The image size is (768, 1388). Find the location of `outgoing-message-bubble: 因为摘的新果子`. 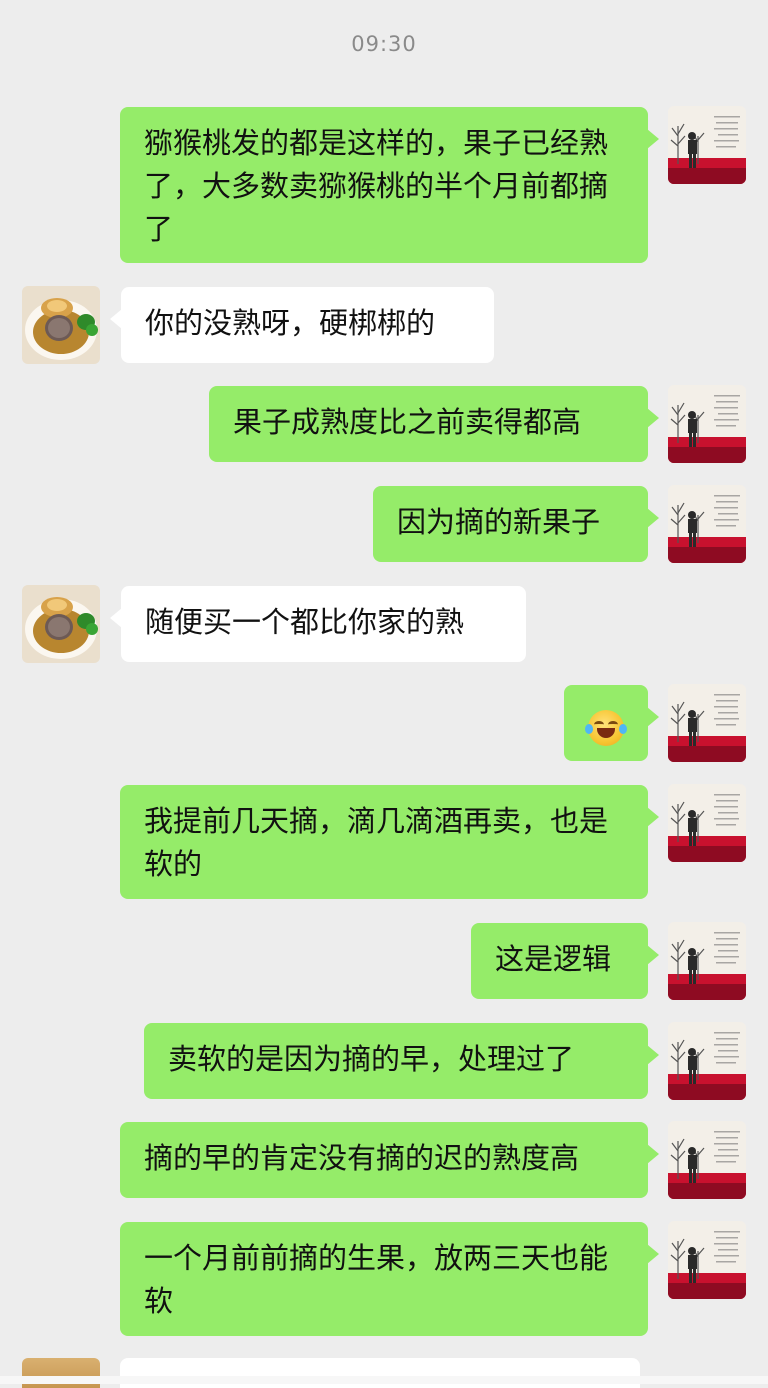

outgoing-message-bubble: 因为摘的新果子 is located at coordinates (516, 524).